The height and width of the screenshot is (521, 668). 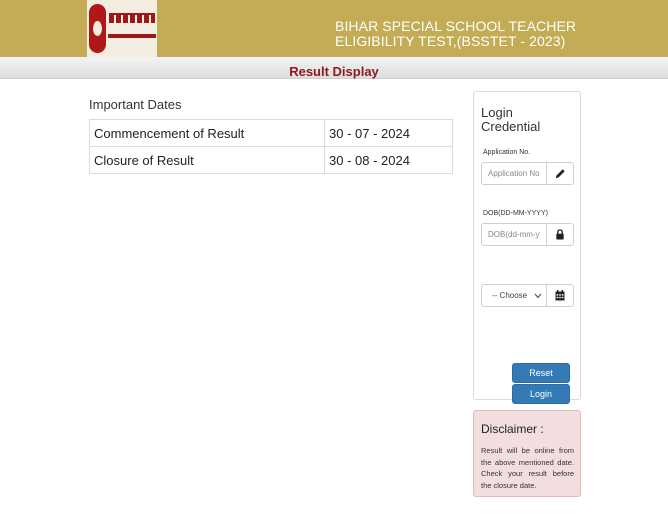 I want to click on dob-input, so click(x=514, y=234).